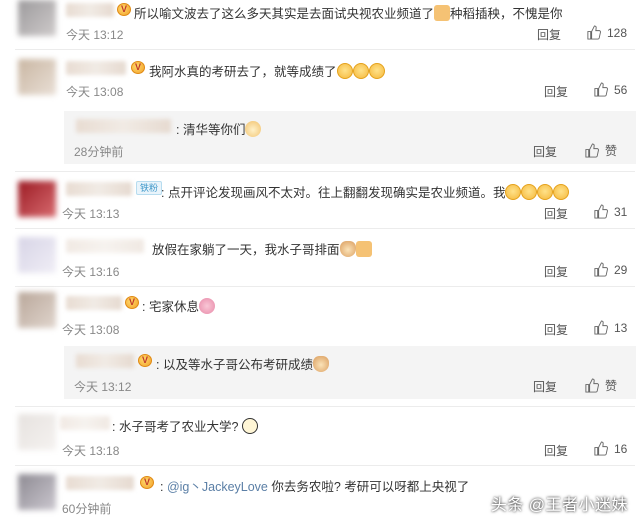  What do you see at coordinates (610, 327) in the screenshot?
I see `like-button: 13` at bounding box center [610, 327].